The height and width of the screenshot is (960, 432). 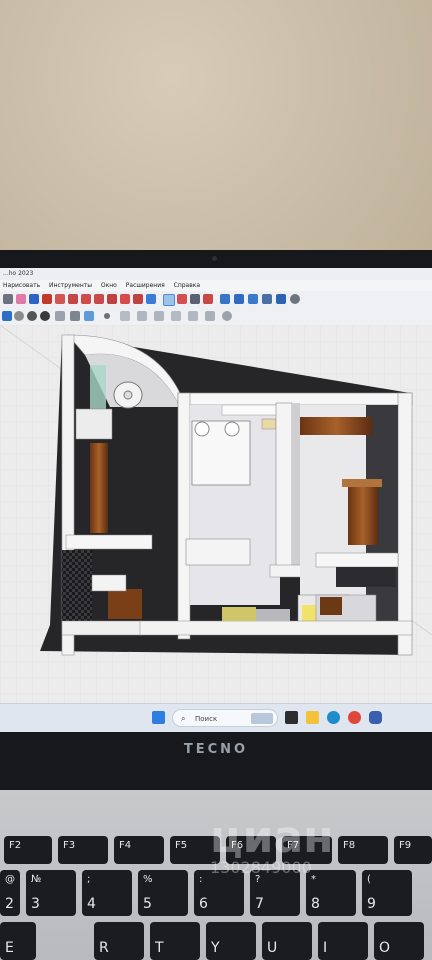 What do you see at coordinates (102, 628) in the screenshot?
I see `lower-left-wall` at bounding box center [102, 628].